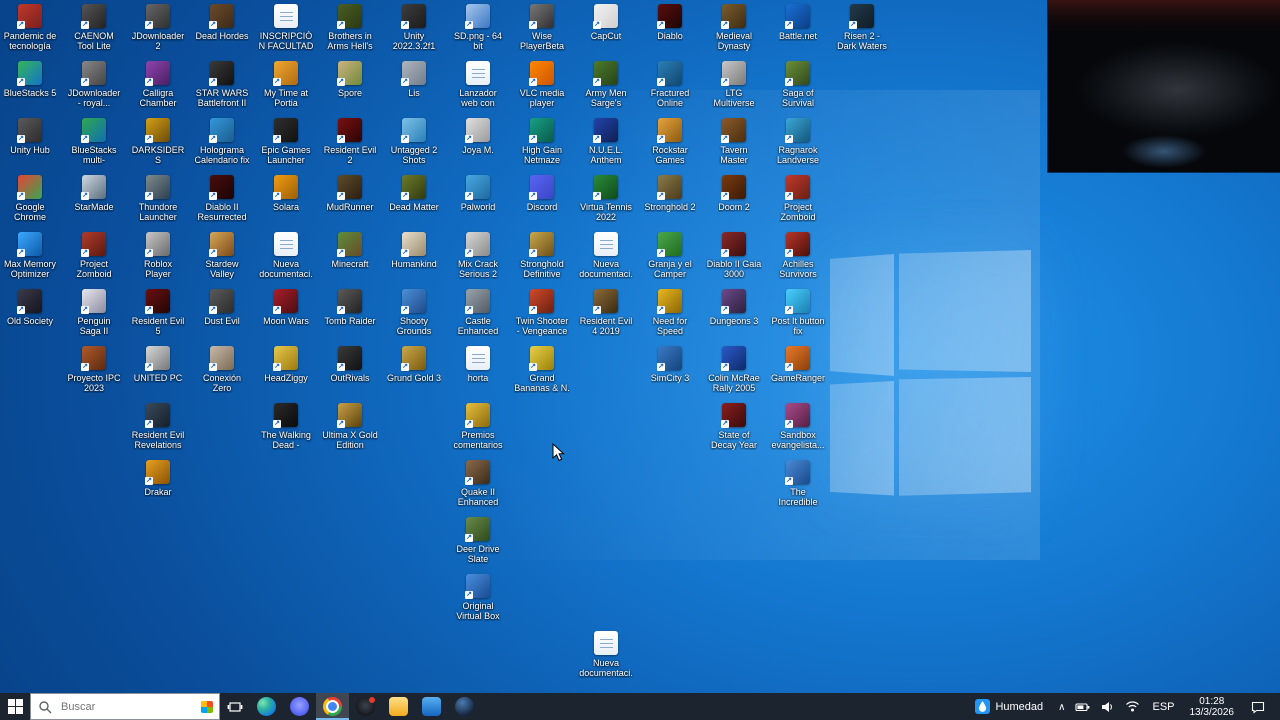 The image size is (1280, 720). I want to click on desktop-icon: ↗ SD.png - 64 bit, so click(478, 27).